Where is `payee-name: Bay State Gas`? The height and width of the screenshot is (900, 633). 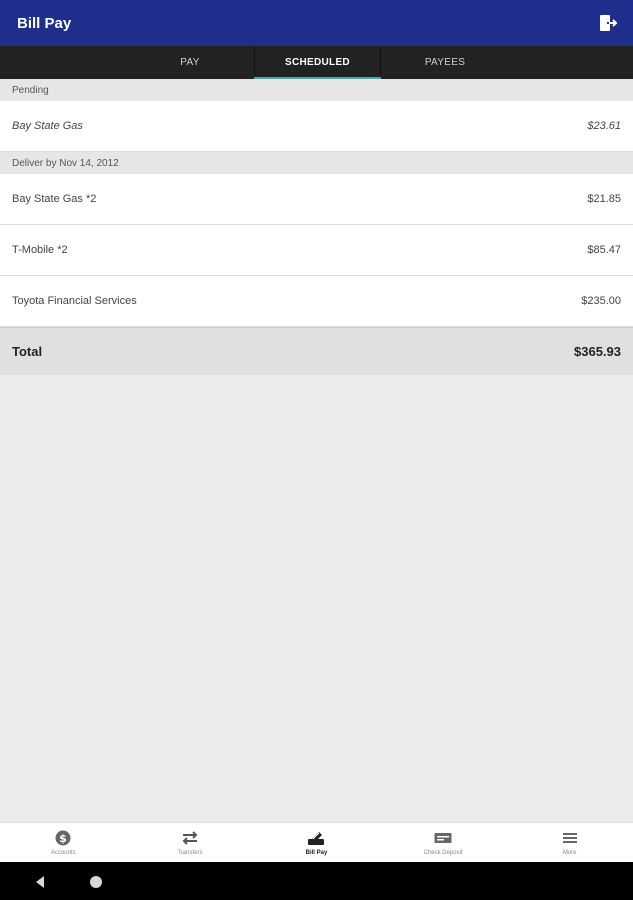
payee-name: Bay State Gas is located at coordinates (47, 126).